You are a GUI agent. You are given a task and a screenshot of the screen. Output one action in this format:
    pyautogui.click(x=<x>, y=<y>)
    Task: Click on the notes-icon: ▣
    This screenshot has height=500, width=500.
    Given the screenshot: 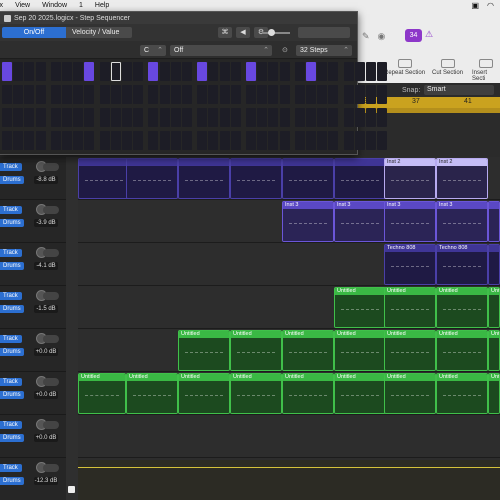 What is the action you would take?
    pyautogui.click(x=475, y=5)
    